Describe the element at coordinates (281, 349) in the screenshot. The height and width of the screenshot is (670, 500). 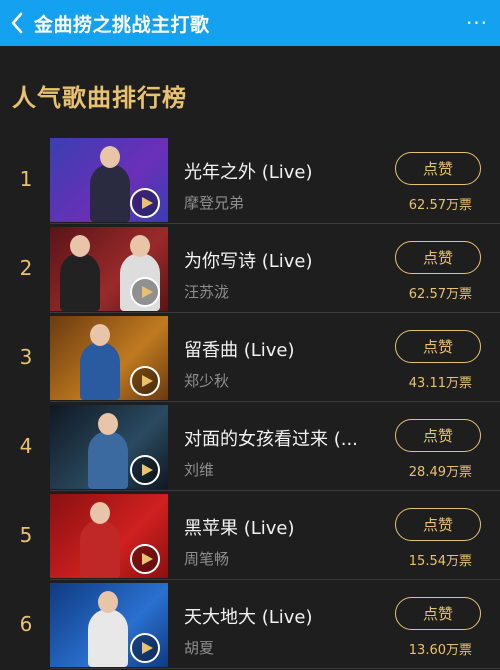
I see `song-title: 留香曲 (Live)` at that location.